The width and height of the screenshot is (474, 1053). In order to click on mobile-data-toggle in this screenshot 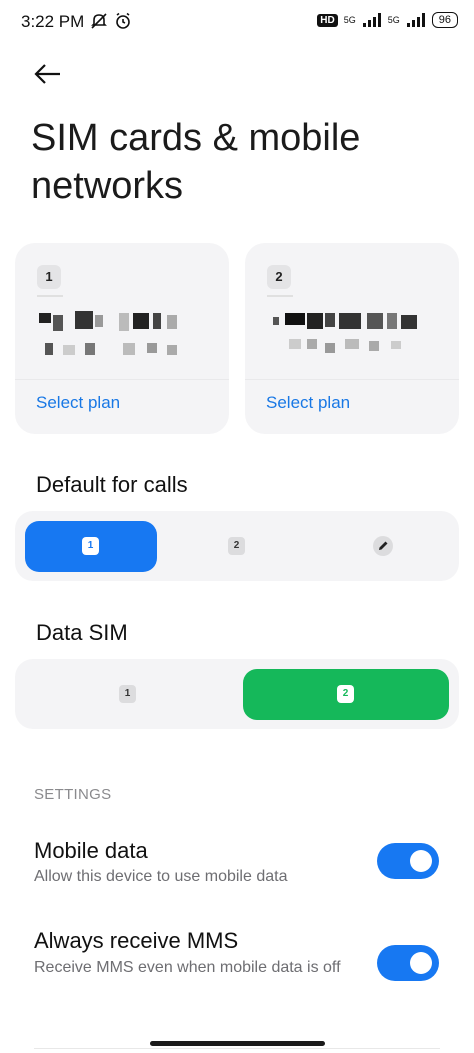, I will do `click(408, 861)`.